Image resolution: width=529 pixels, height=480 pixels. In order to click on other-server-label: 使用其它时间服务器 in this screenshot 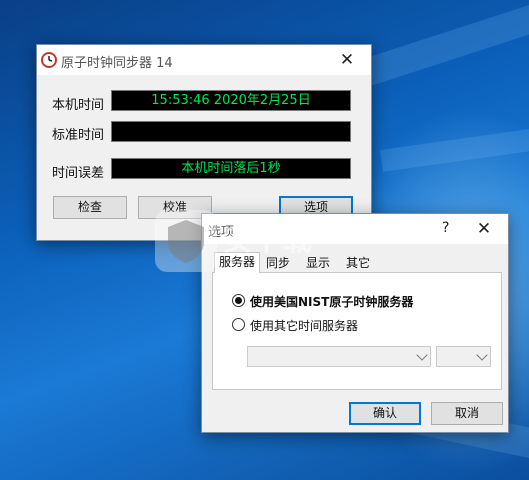, I will do `click(304, 325)`.